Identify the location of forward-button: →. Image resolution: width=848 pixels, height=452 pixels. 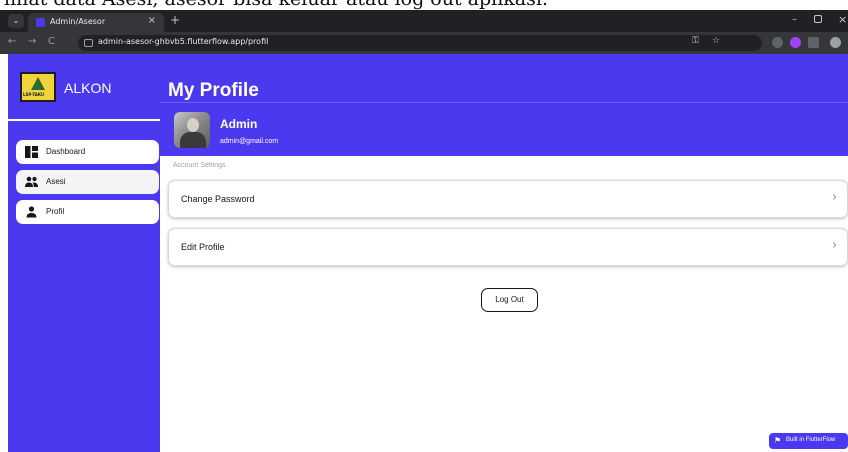
(32, 41).